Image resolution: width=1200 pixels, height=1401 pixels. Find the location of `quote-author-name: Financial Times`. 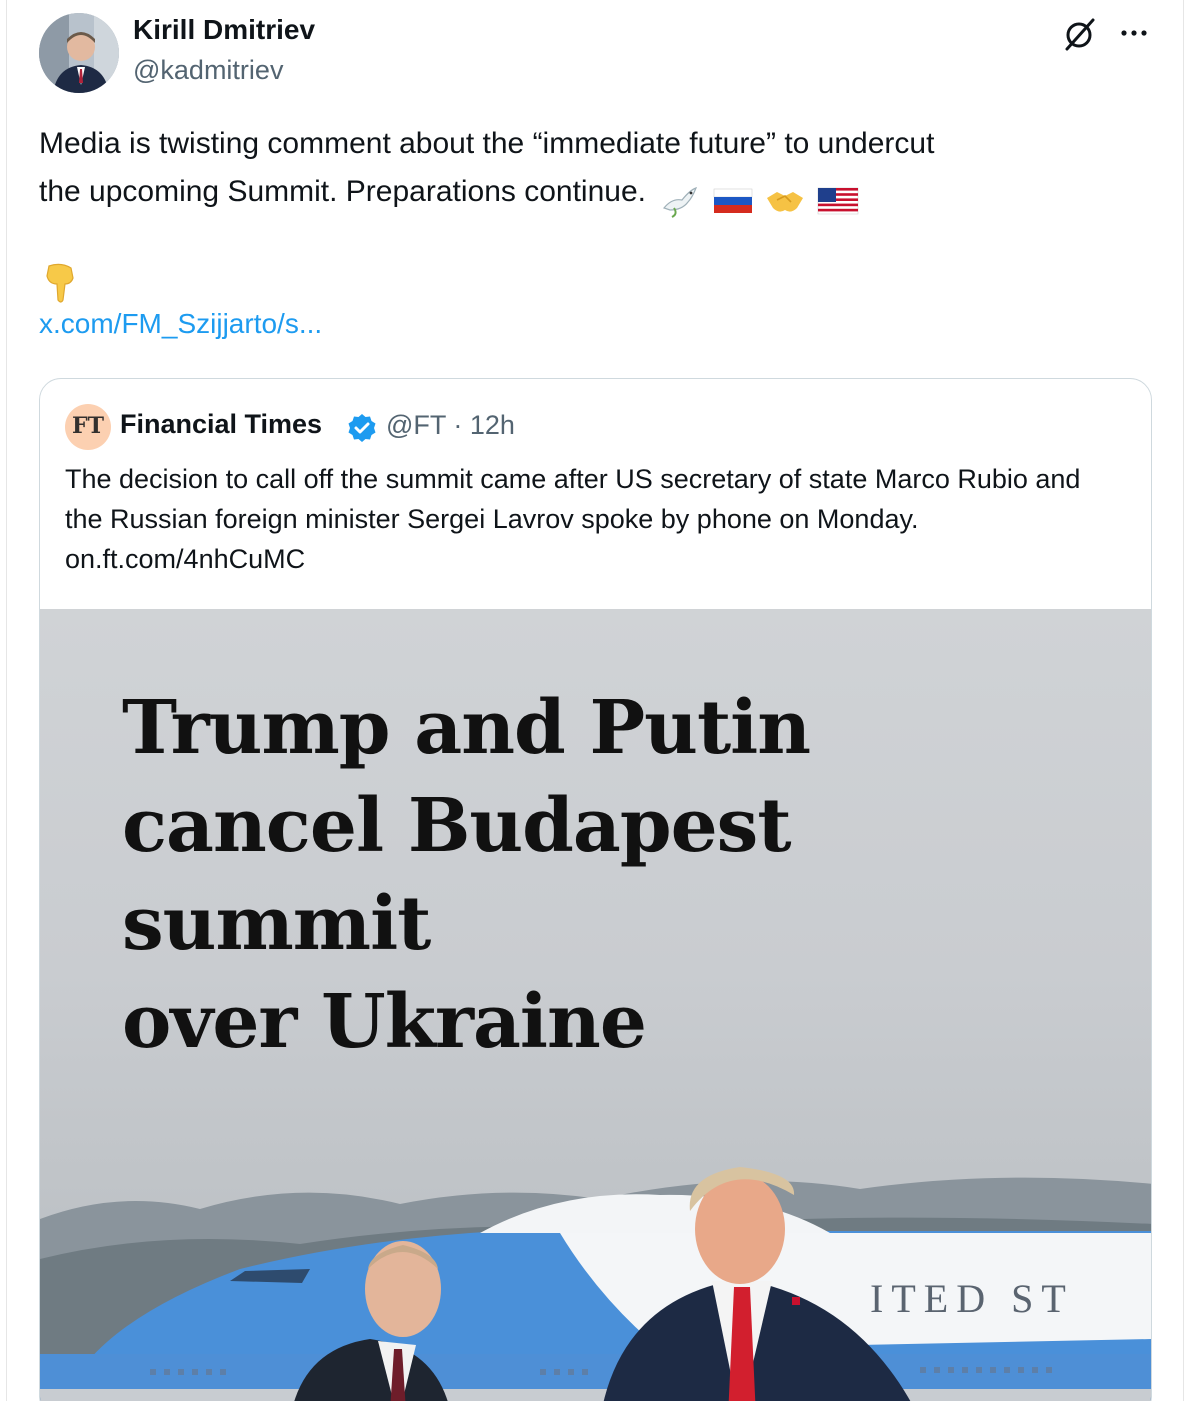

quote-author-name: Financial Times is located at coordinates (221, 424).